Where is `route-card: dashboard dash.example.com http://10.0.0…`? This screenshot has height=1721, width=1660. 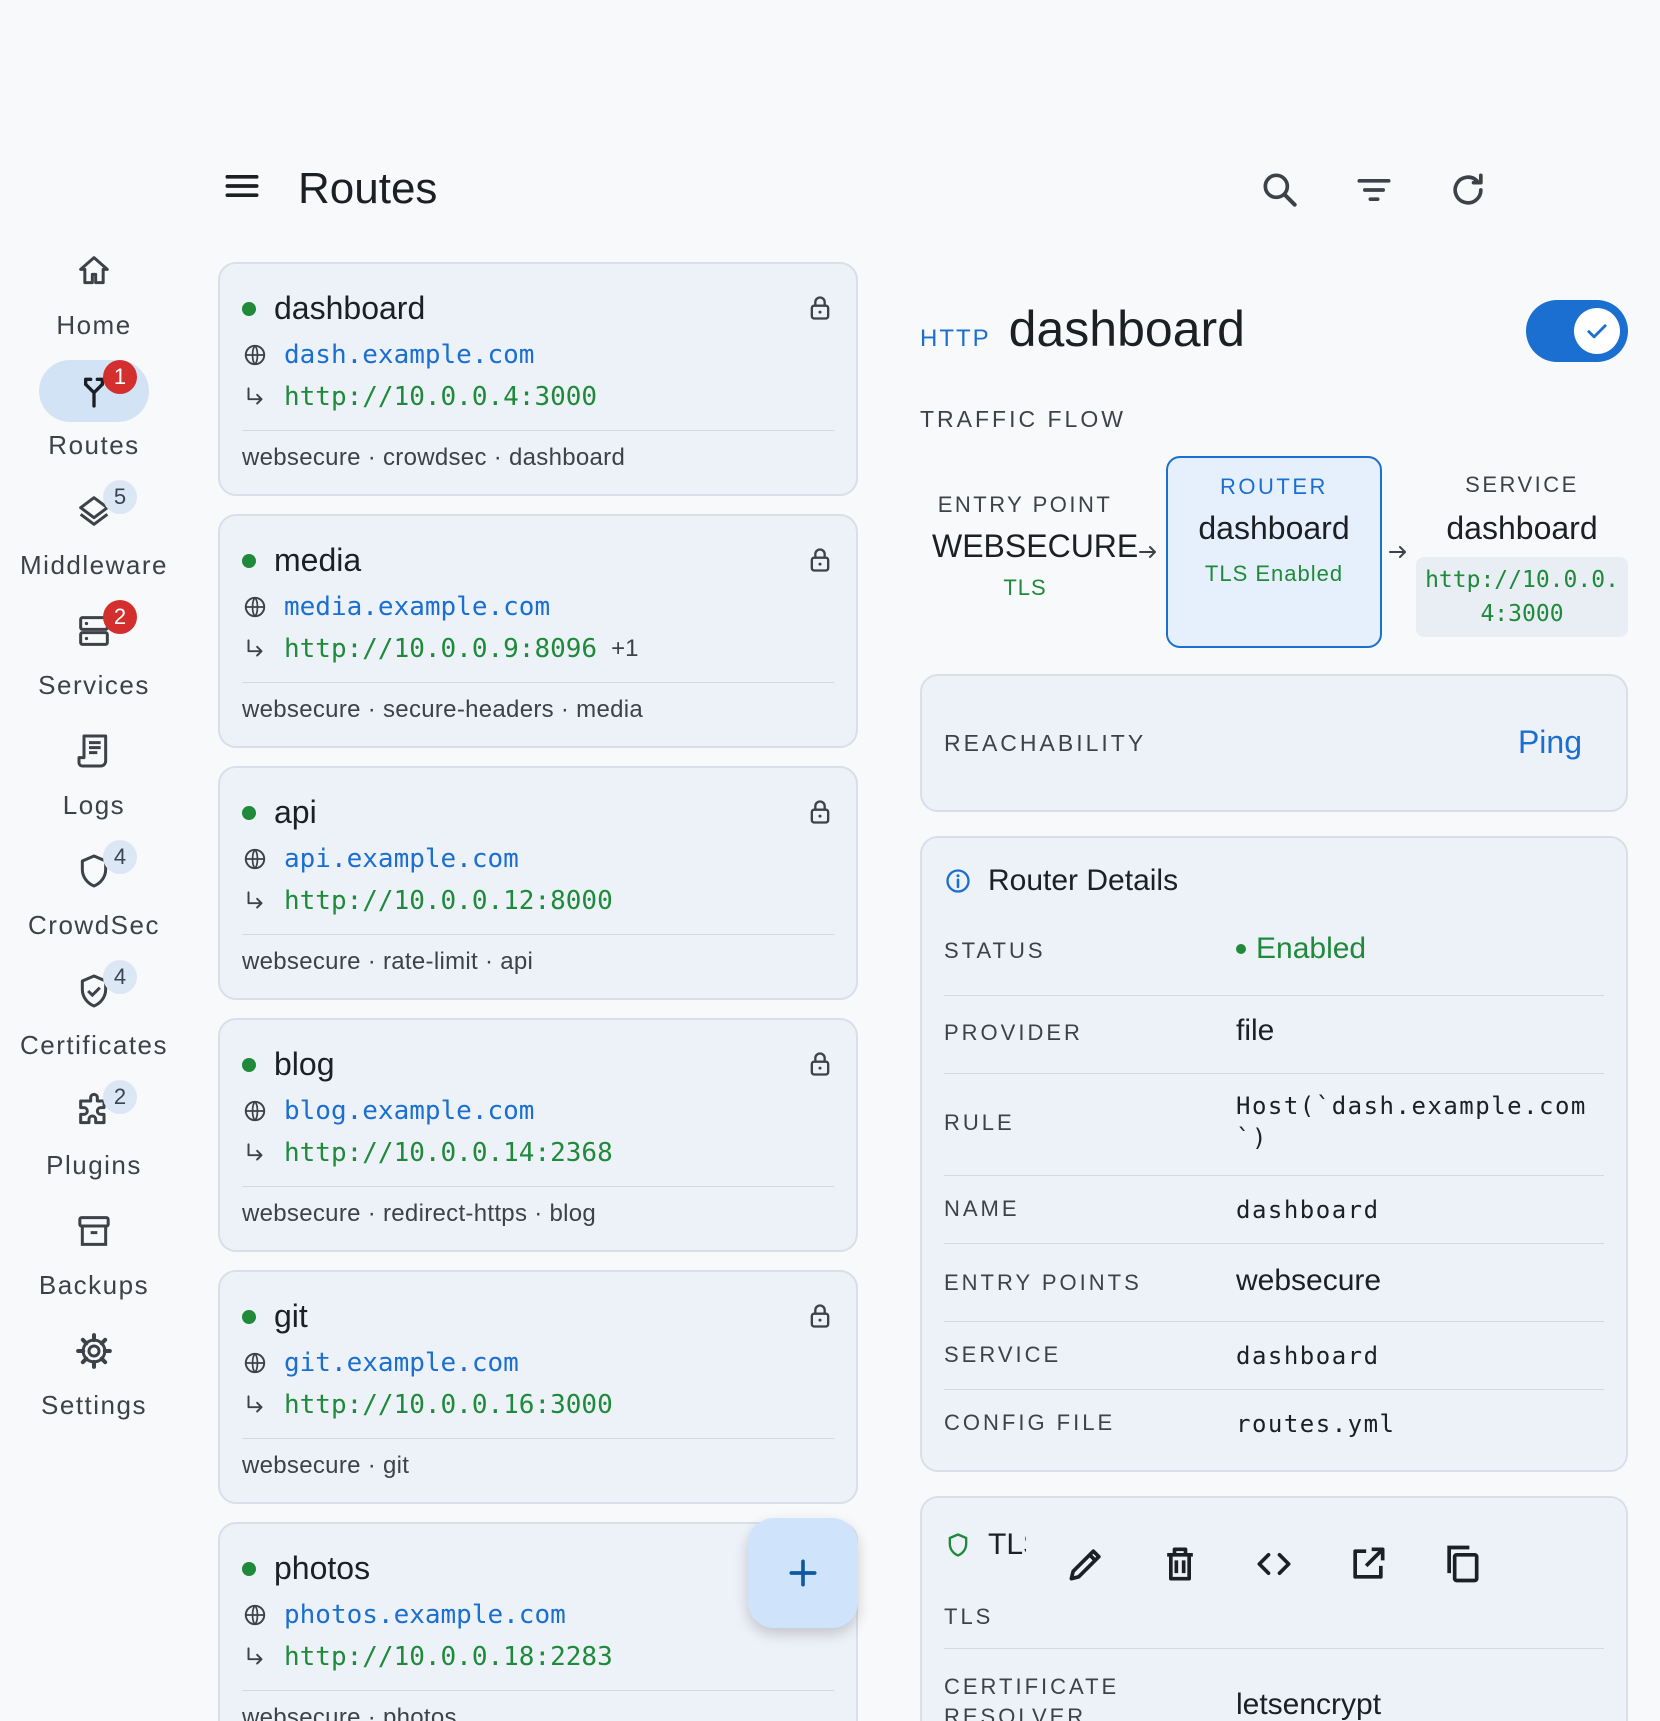 route-card: dashboard dash.example.com http://10.0.0… is located at coordinates (538, 379).